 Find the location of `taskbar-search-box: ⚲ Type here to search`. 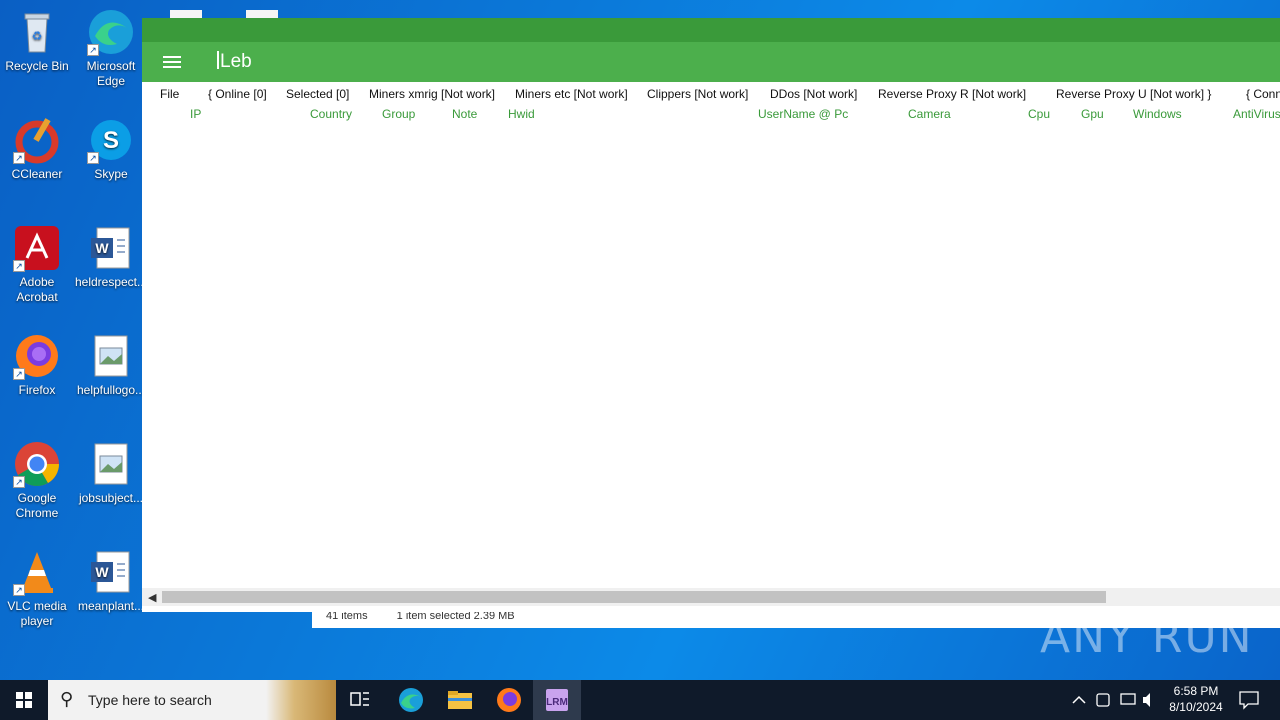

taskbar-search-box: ⚲ Type here to search is located at coordinates (192, 700).